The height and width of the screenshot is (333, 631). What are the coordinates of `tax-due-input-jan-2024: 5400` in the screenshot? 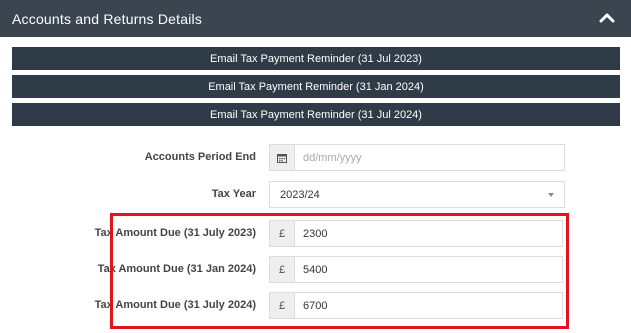 It's located at (429, 269).